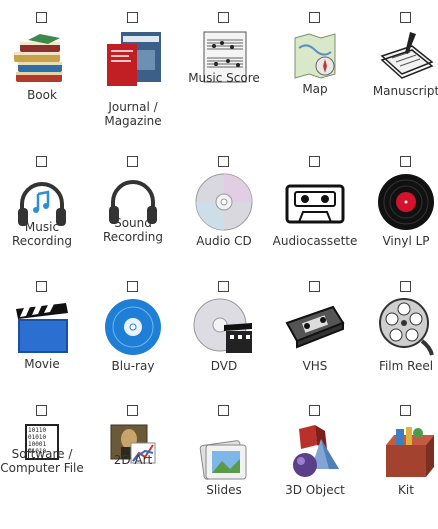 The width and height of the screenshot is (438, 529). Describe the element at coordinates (405, 91) in the screenshot. I see `manuscript-label: Manuscript` at that location.